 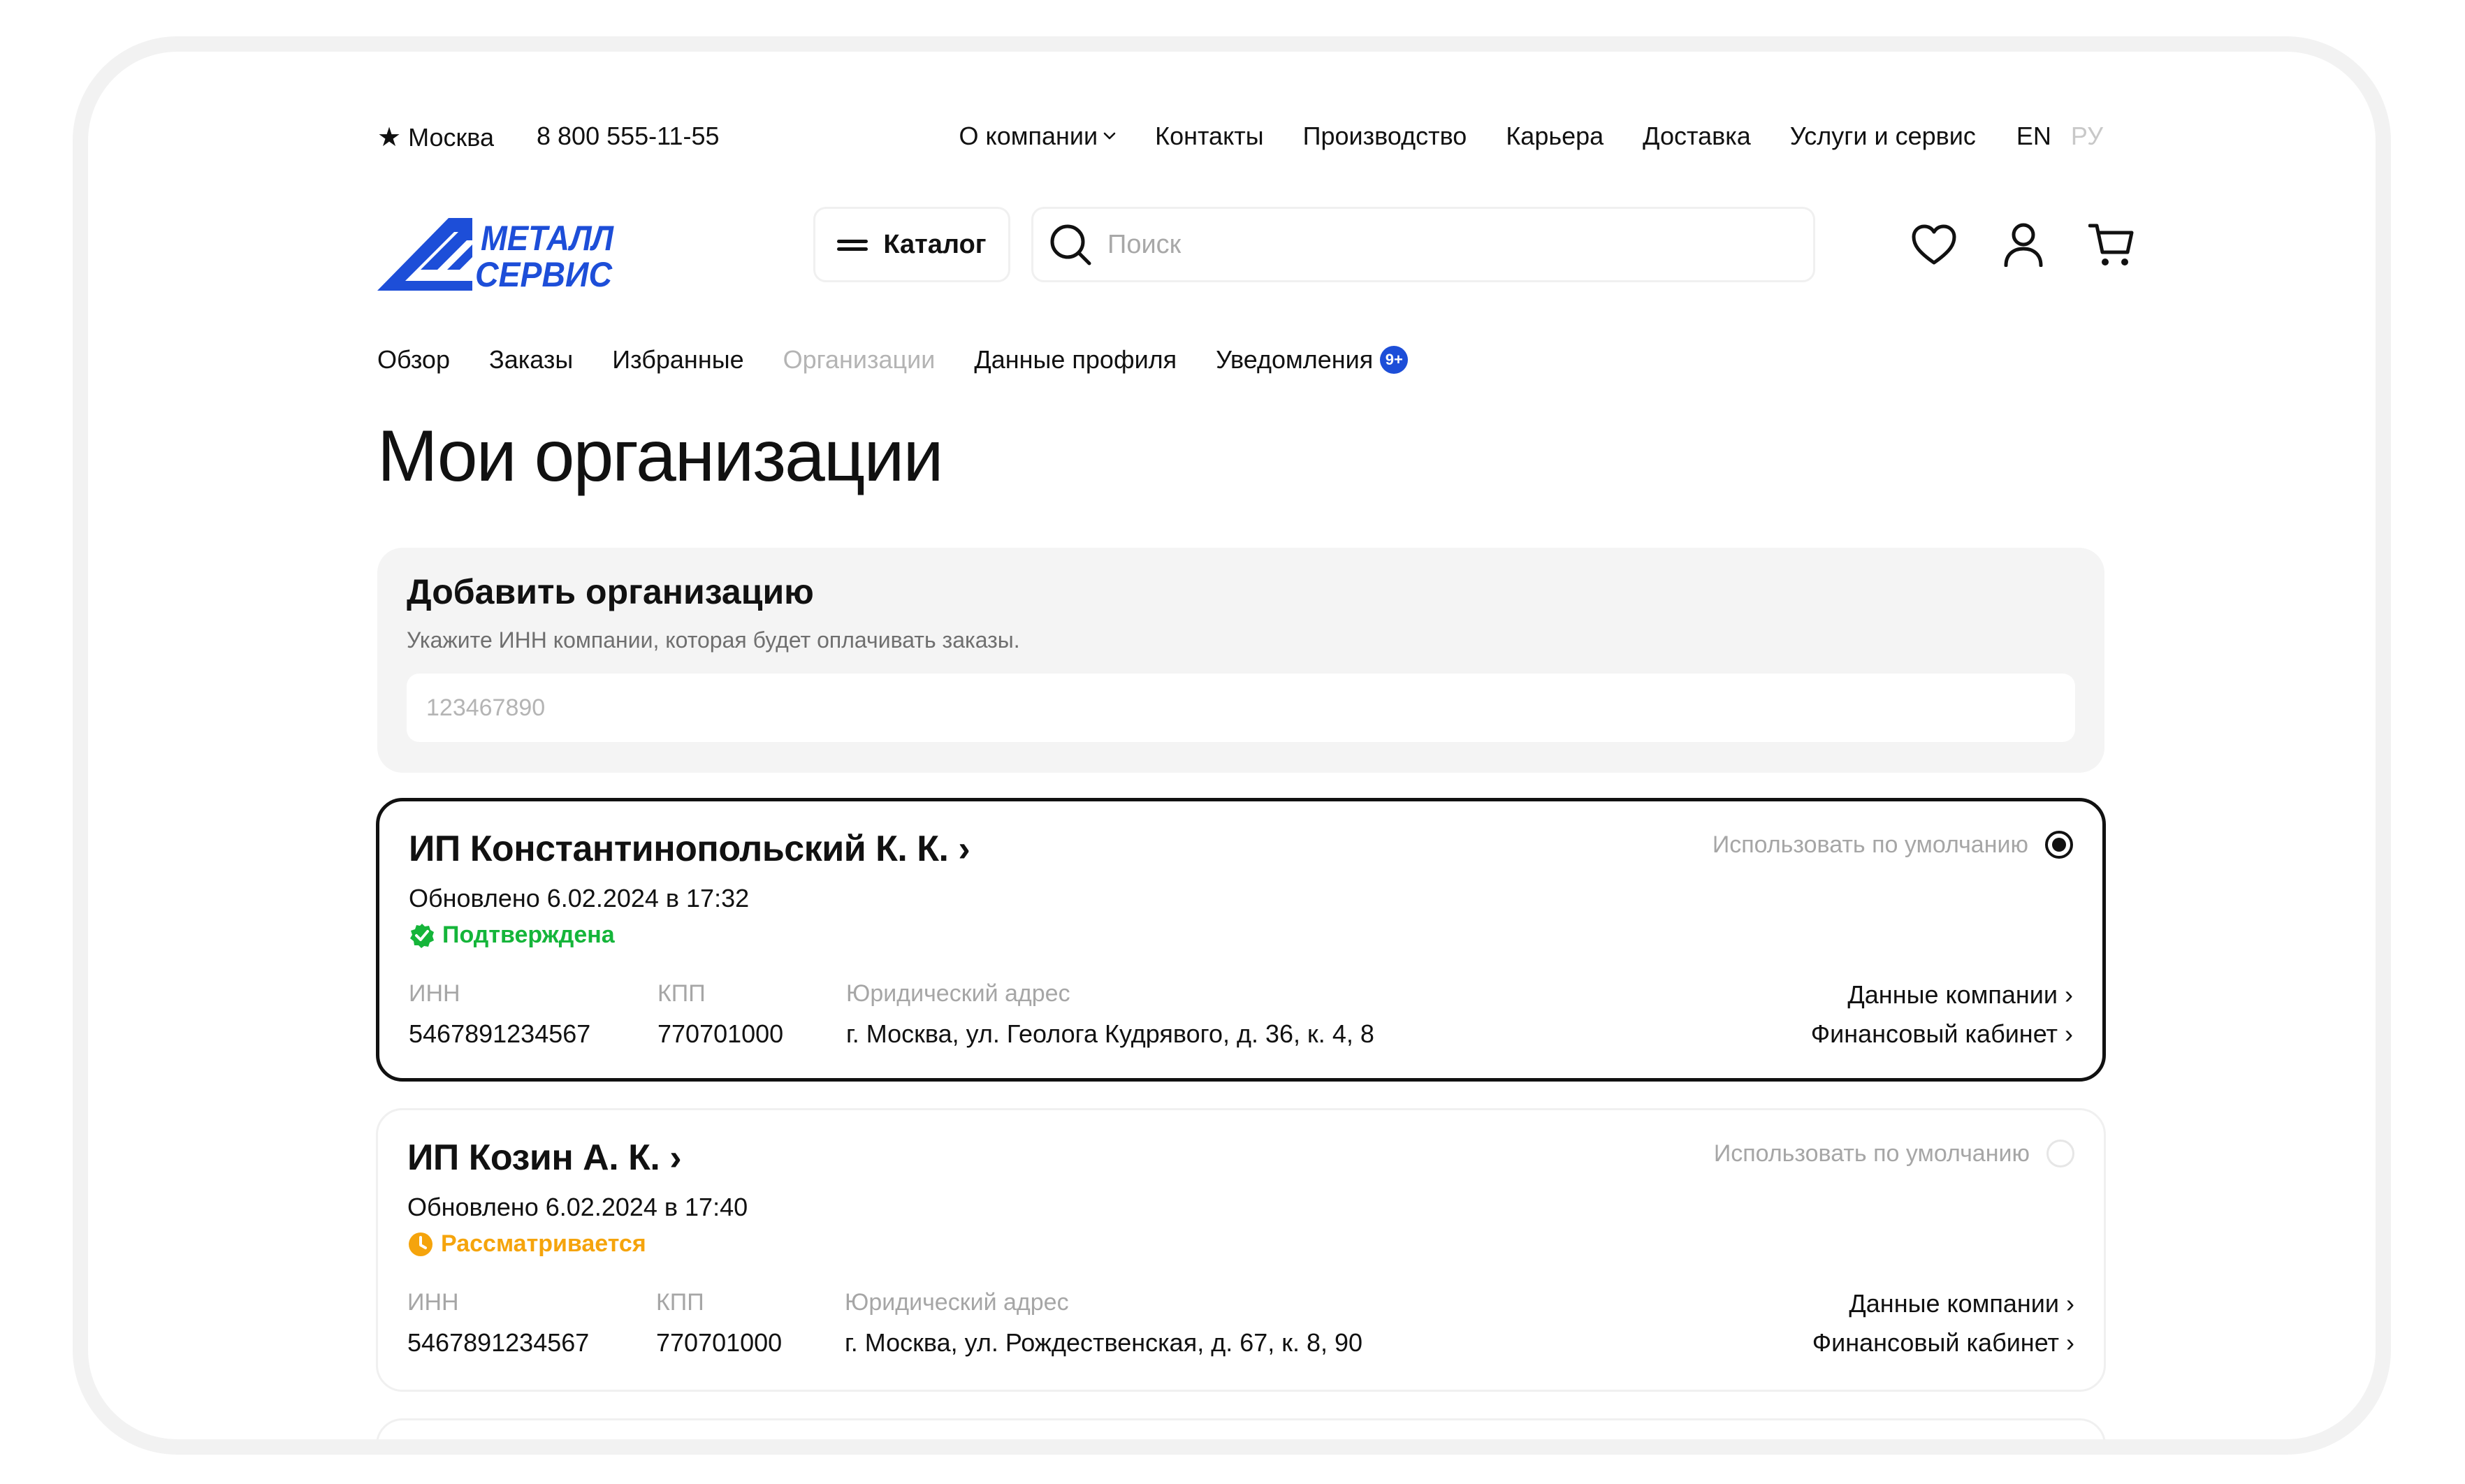 What do you see at coordinates (531, 359) in the screenshot?
I see `tab-orders: Заказы` at bounding box center [531, 359].